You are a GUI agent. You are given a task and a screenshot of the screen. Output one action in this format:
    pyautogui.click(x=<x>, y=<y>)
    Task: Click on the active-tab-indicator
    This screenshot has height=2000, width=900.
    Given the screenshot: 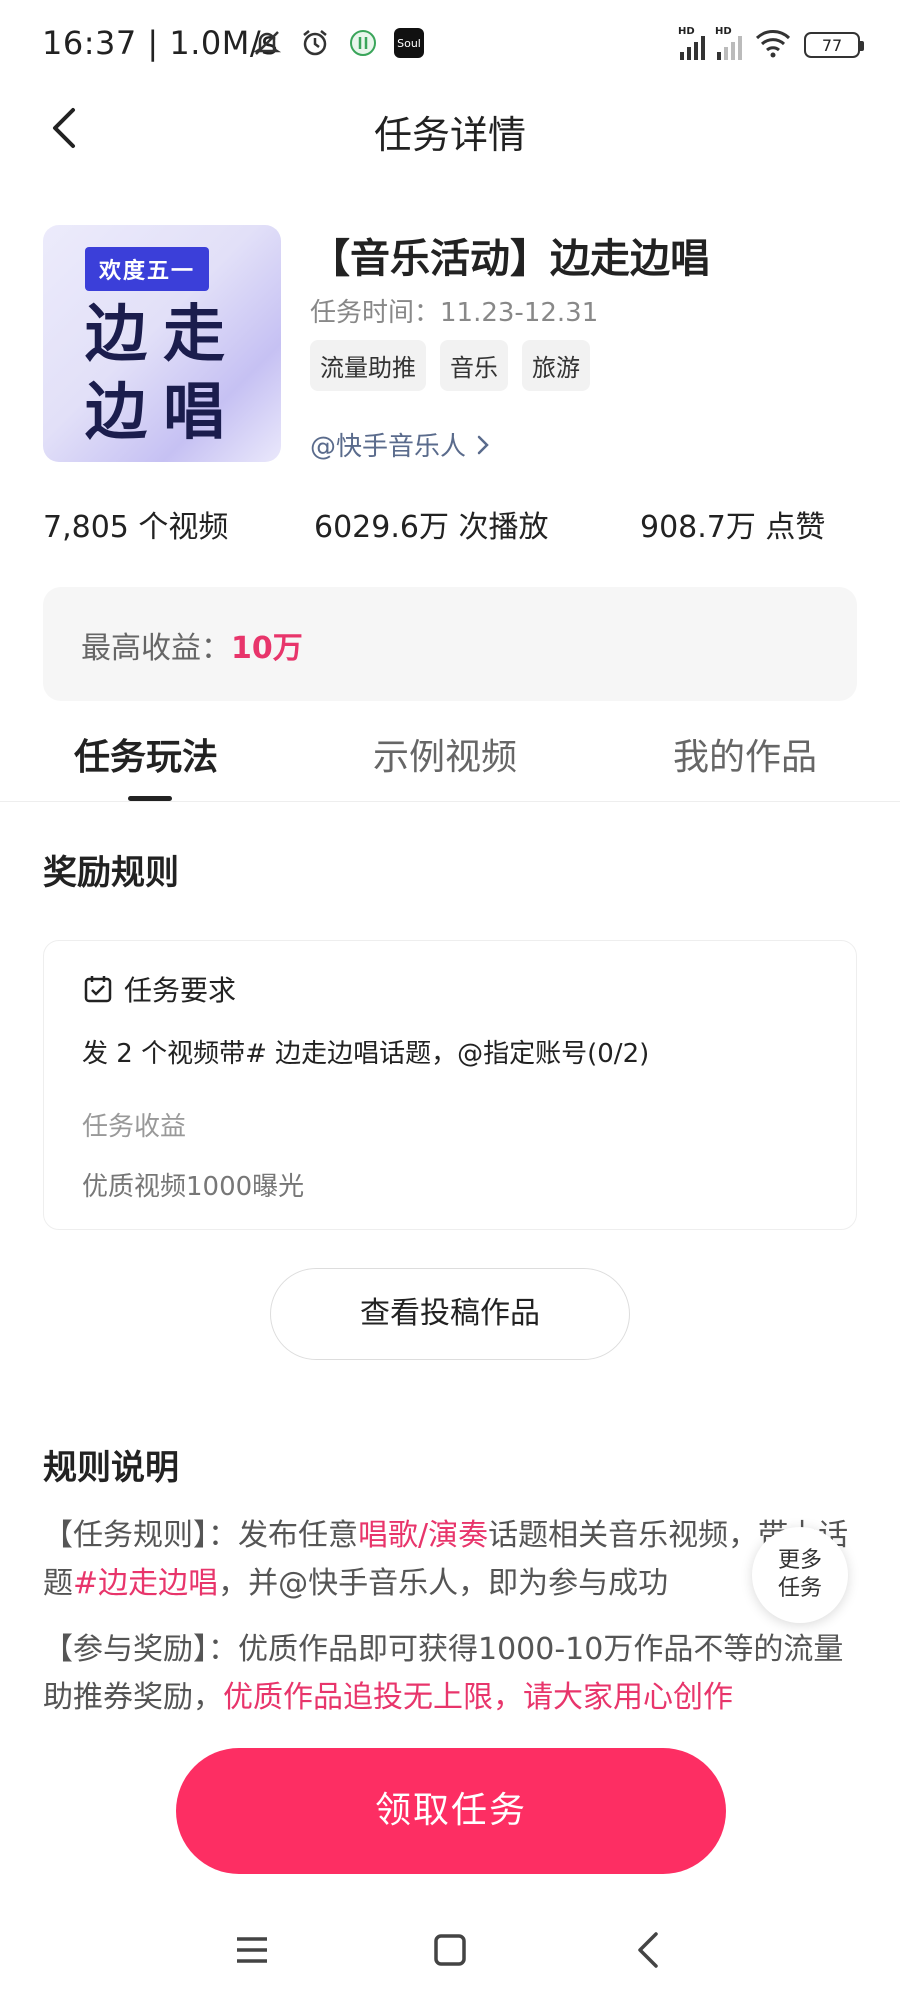 What is the action you would take?
    pyautogui.click(x=150, y=798)
    